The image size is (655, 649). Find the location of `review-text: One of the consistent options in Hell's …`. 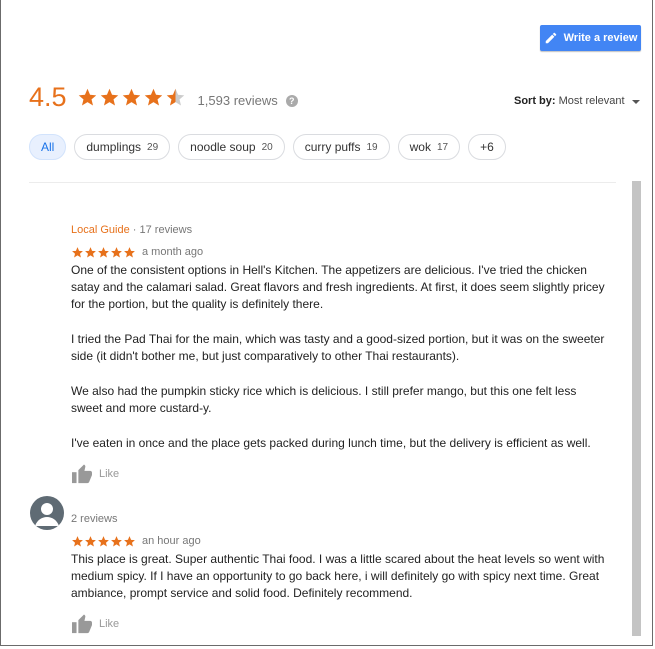

review-text: One of the consistent options in Hell's … is located at coordinates (338, 287).